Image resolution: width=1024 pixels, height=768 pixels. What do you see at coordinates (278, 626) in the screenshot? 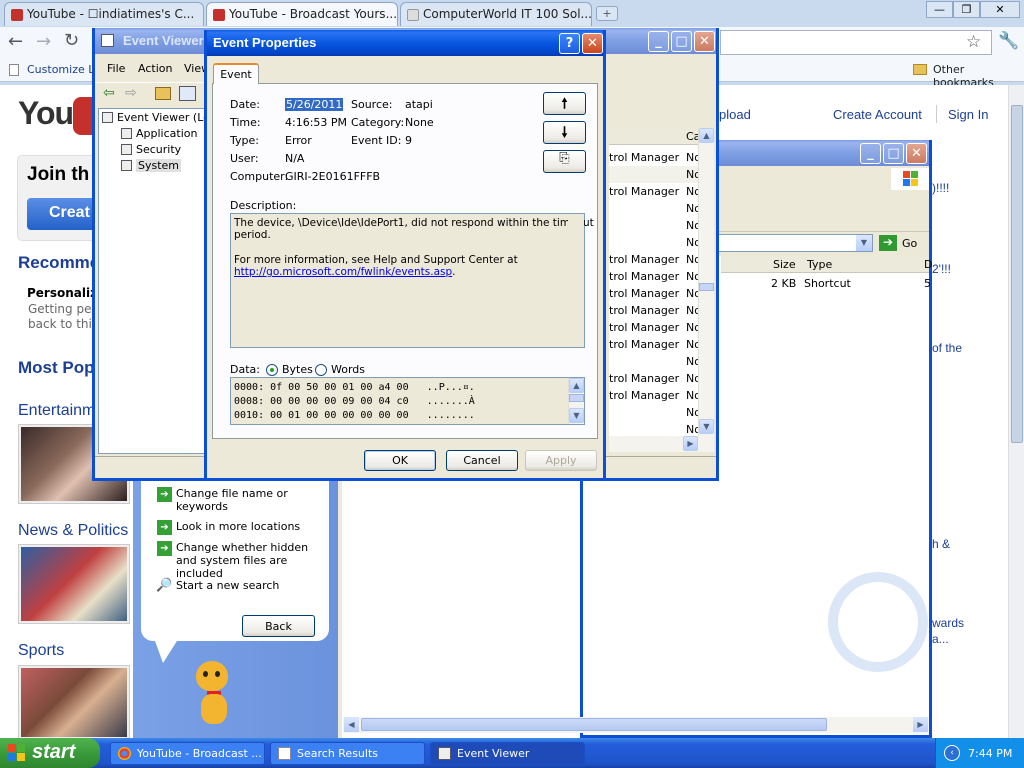
I see `back-button: Back` at bounding box center [278, 626].